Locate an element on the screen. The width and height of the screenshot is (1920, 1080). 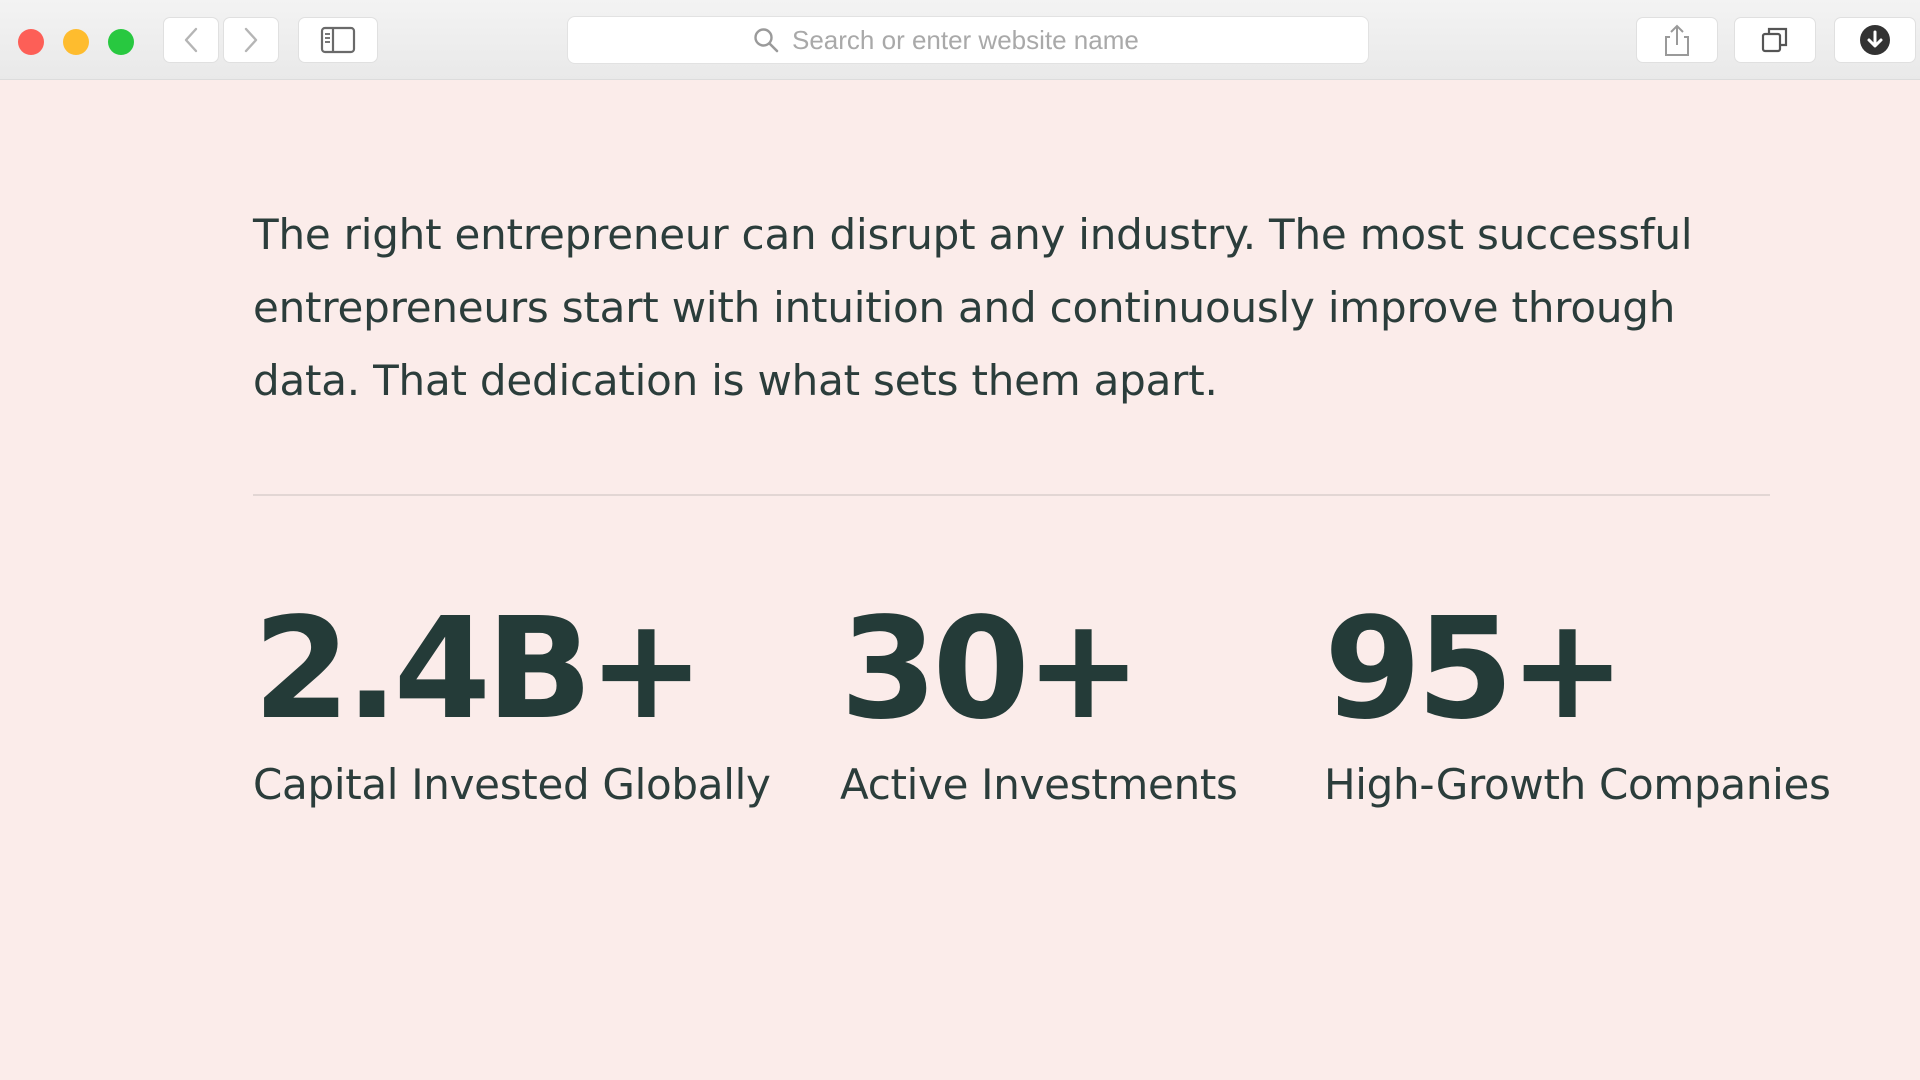
sidebar-icon is located at coordinates (338, 40).